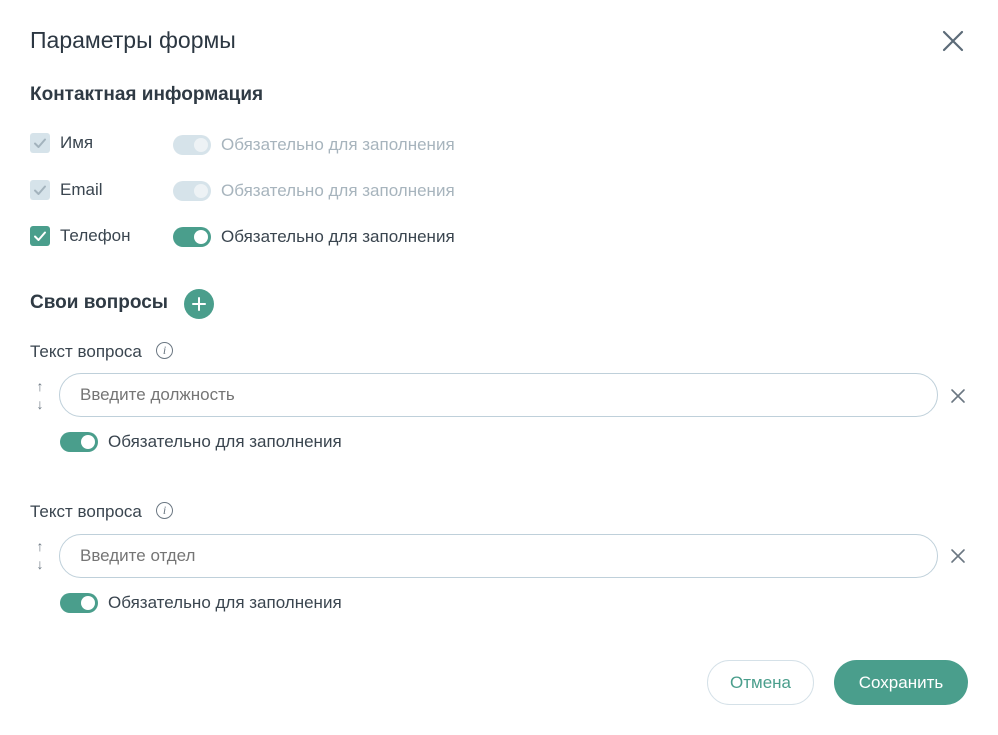 The height and width of the screenshot is (735, 998). What do you see at coordinates (95, 235) in the screenshot?
I see `phone-checkbox-label: Телефон` at bounding box center [95, 235].